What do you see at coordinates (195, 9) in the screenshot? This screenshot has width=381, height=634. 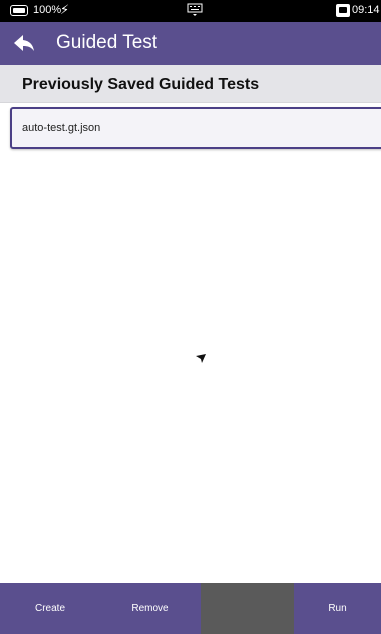 I see `keyboard-icon` at bounding box center [195, 9].